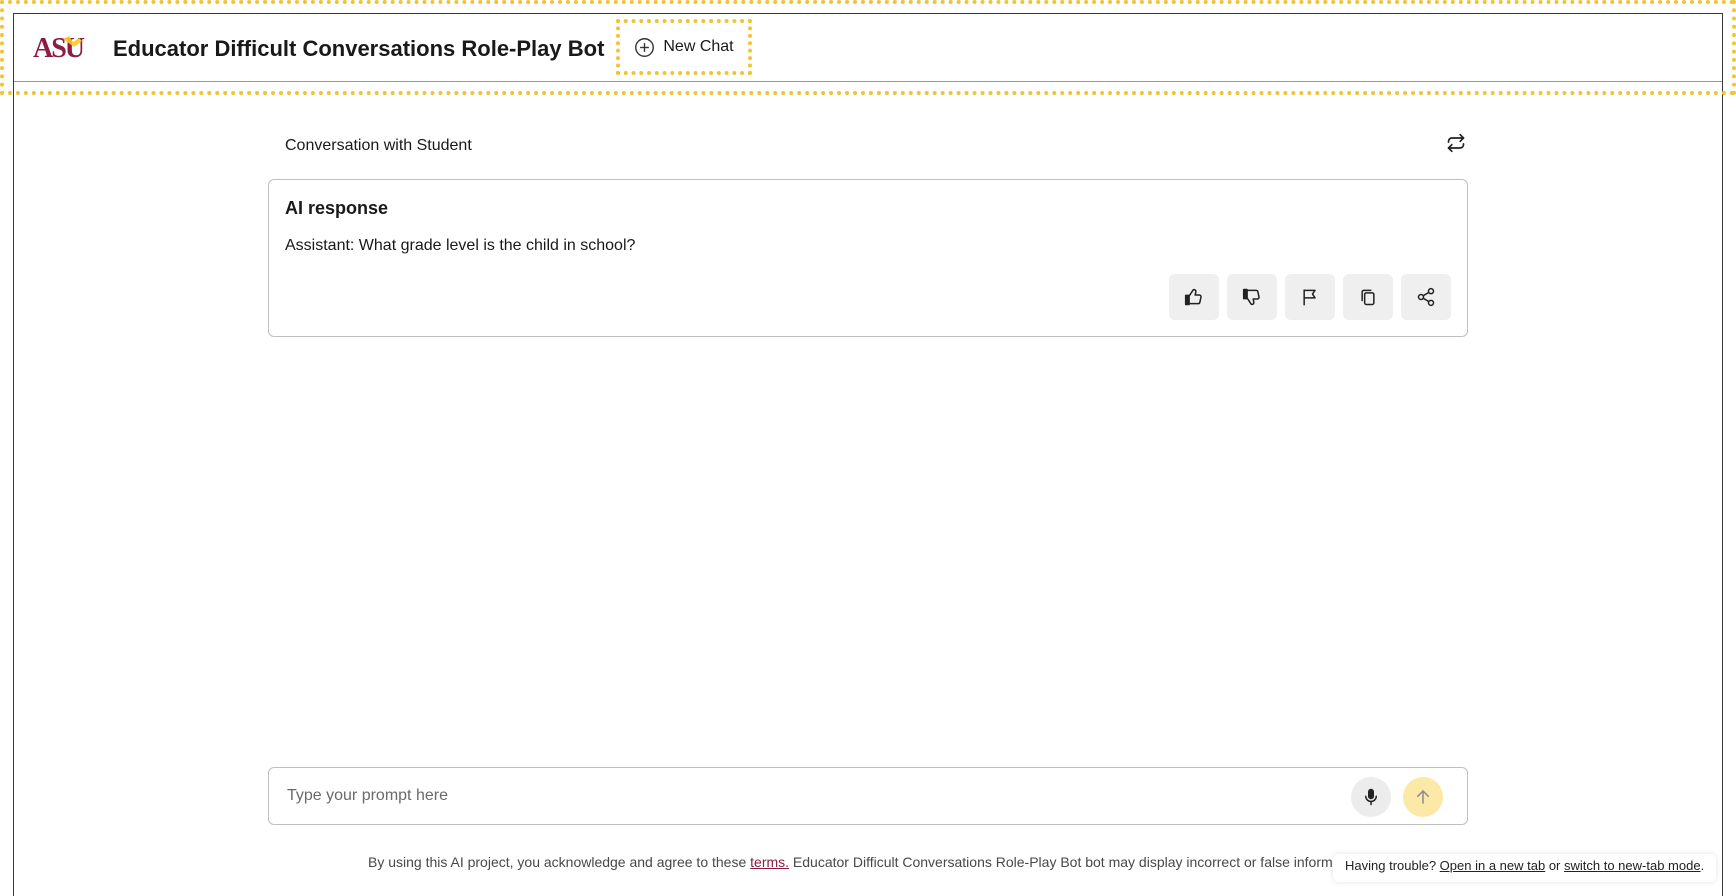 The width and height of the screenshot is (1736, 896). What do you see at coordinates (1493, 865) in the screenshot?
I see `open-new-tab-link: Open in a new tab` at bounding box center [1493, 865].